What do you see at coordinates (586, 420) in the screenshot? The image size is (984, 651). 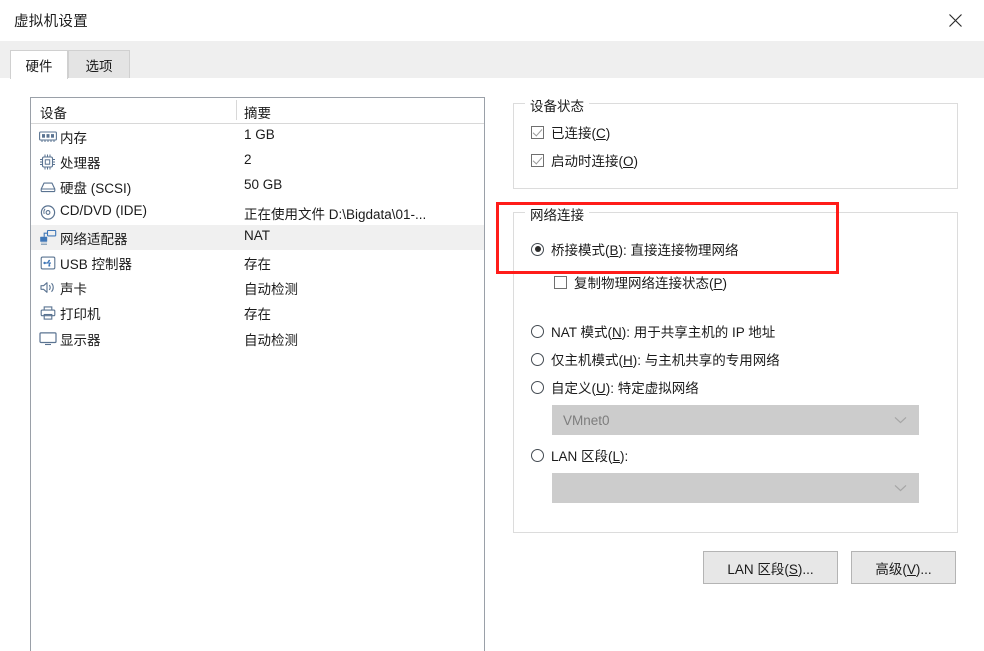 I see `vmnet-select-value: VMnet0` at bounding box center [586, 420].